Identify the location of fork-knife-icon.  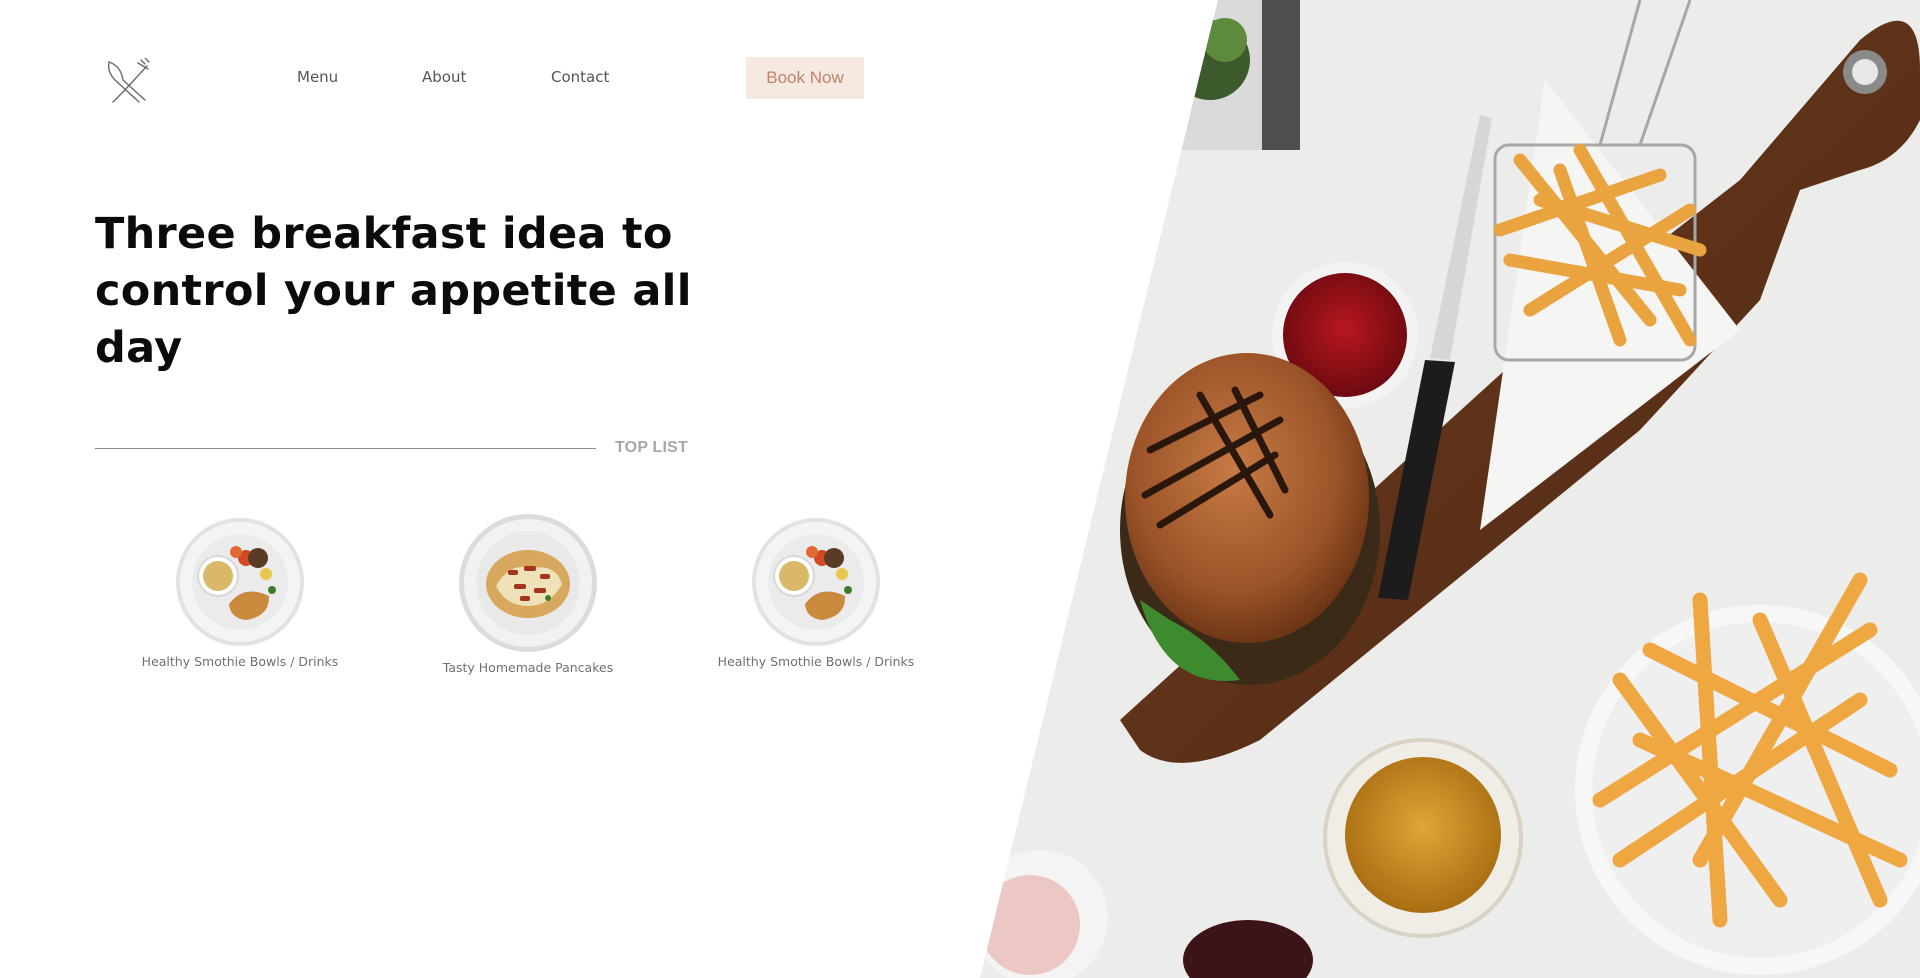
(128, 81).